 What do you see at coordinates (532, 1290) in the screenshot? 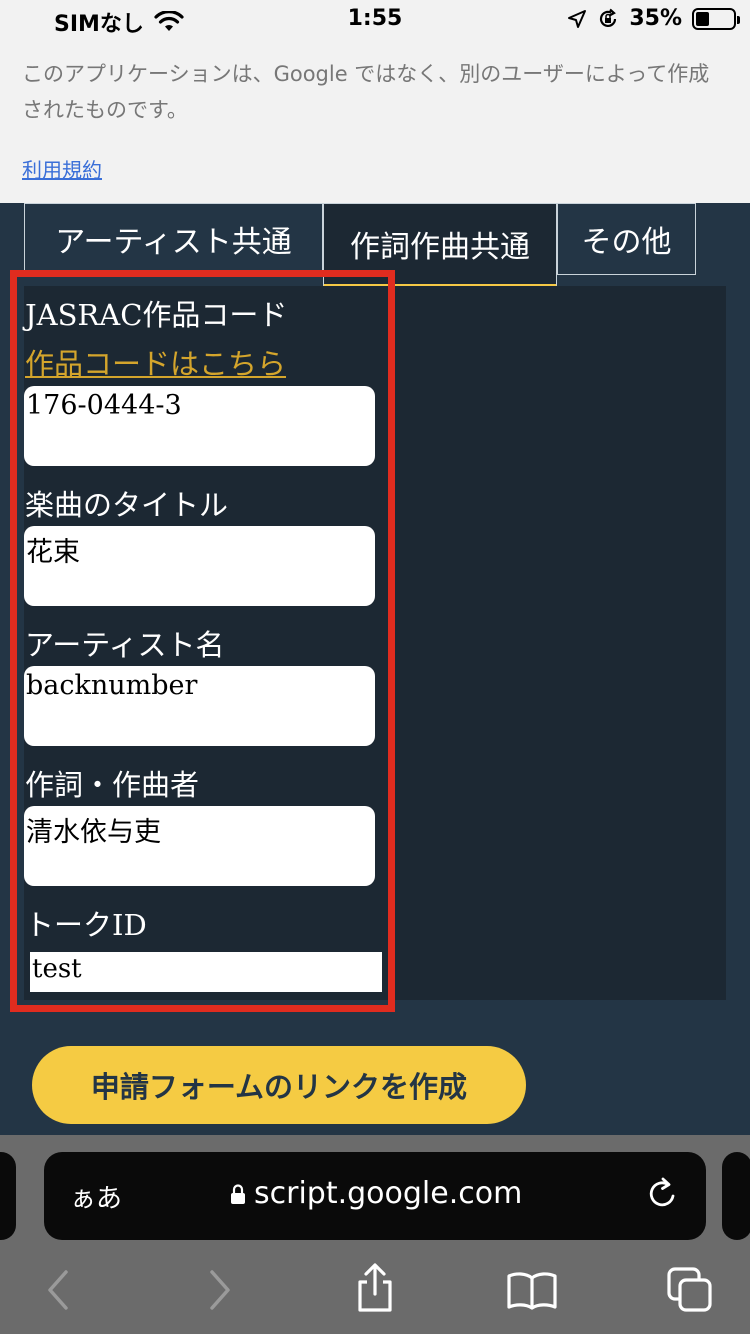
I see `bookmarks-icon` at bounding box center [532, 1290].